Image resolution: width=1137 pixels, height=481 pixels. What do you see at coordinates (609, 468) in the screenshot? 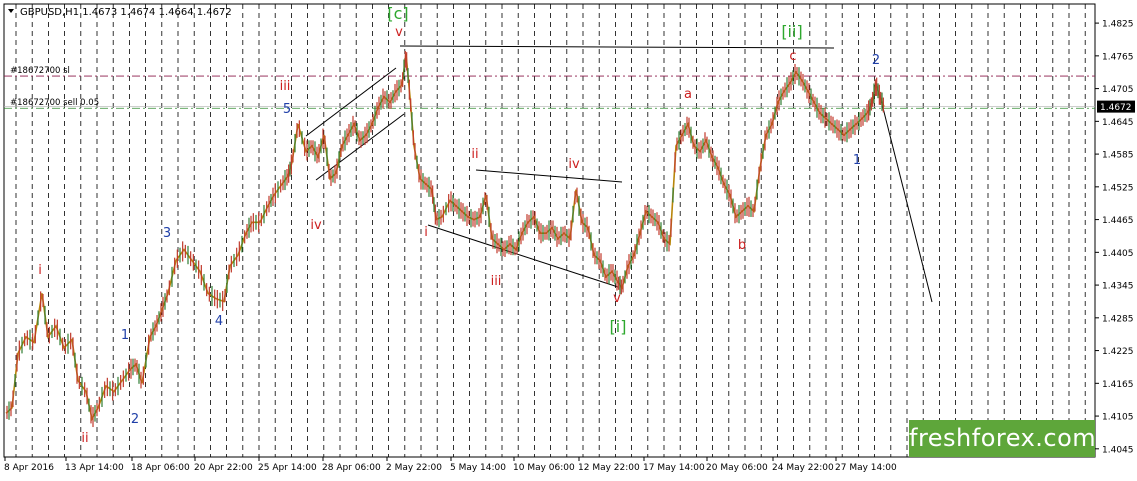
I see `x-tick-label: 12 May 22:00` at bounding box center [609, 468].